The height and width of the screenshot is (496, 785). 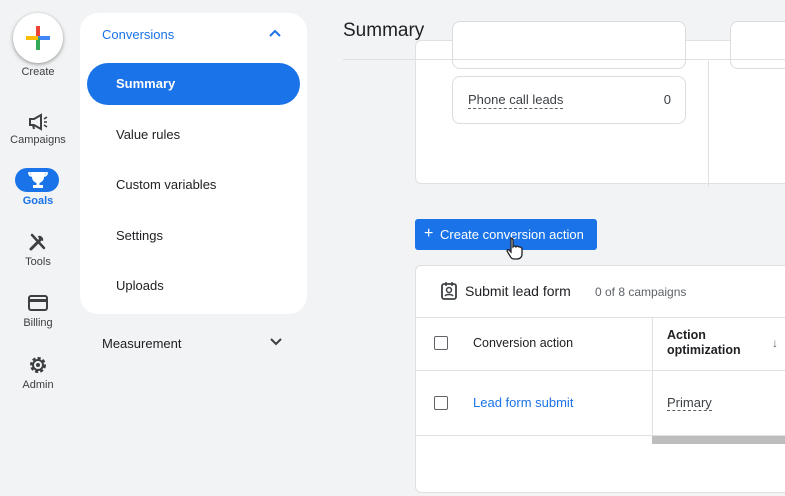 I want to click on header-divider, so click(x=600, y=317).